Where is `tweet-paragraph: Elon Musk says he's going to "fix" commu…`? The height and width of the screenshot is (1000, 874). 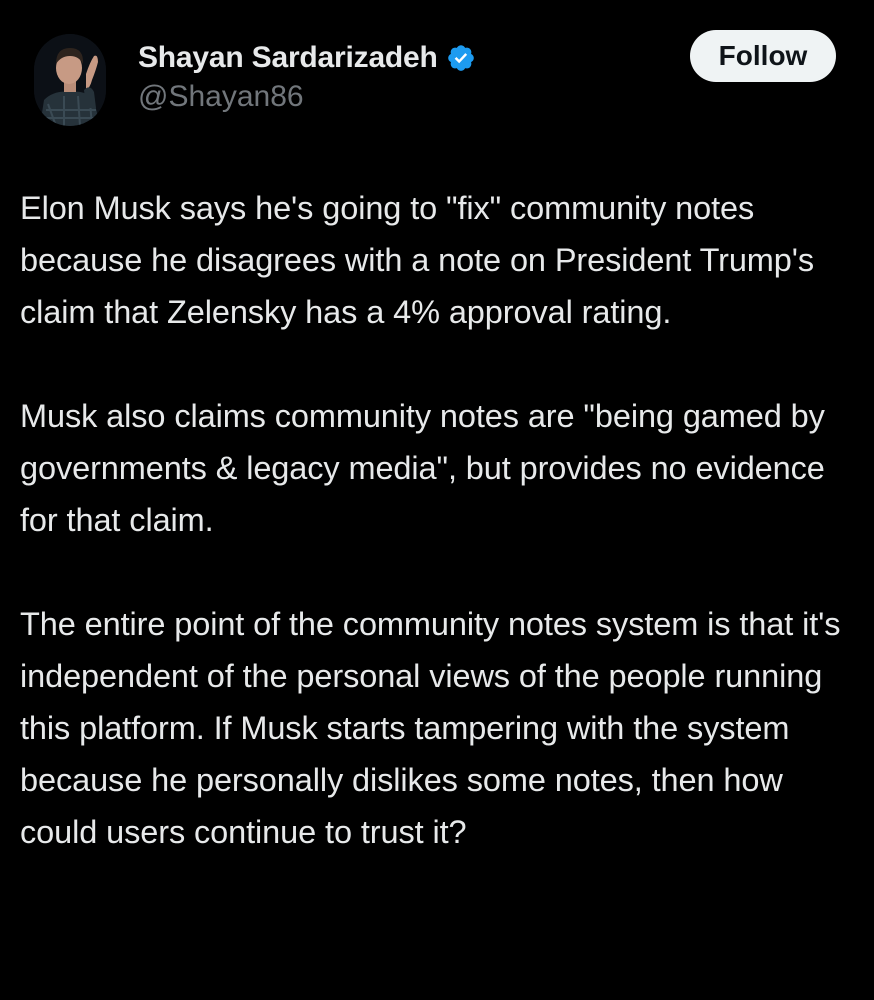
tweet-paragraph: Elon Musk says he's going to "fix" commu… is located at coordinates (417, 260).